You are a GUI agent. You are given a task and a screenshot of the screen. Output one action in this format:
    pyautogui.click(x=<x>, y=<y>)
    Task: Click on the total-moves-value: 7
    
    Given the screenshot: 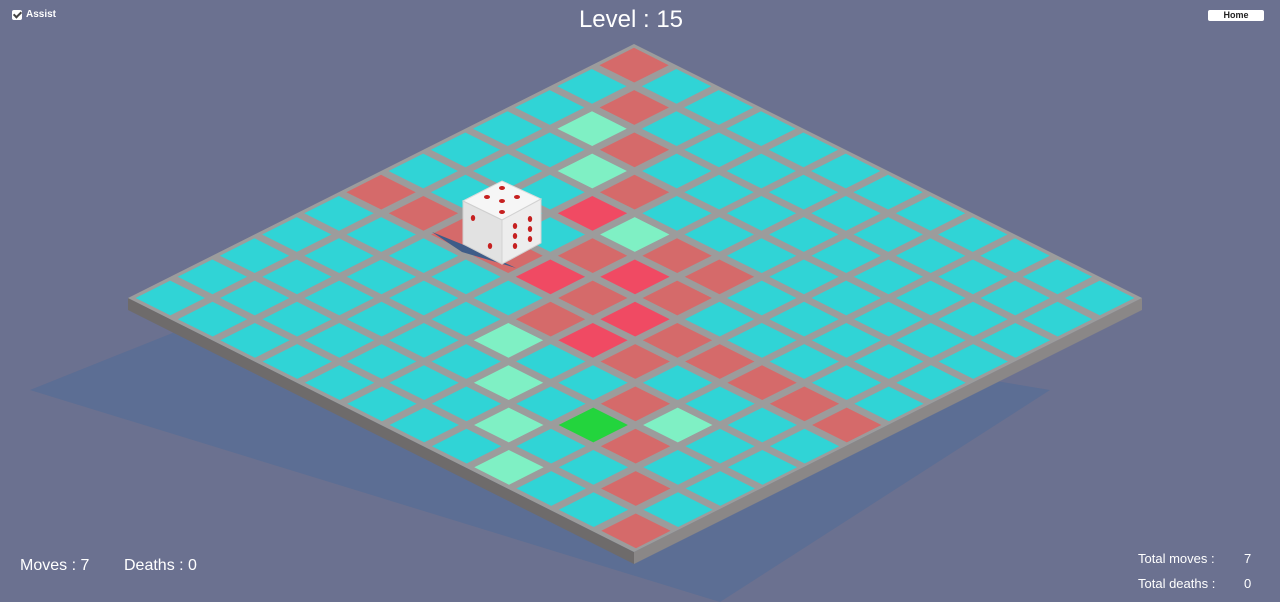 What is the action you would take?
    pyautogui.click(x=1248, y=558)
    